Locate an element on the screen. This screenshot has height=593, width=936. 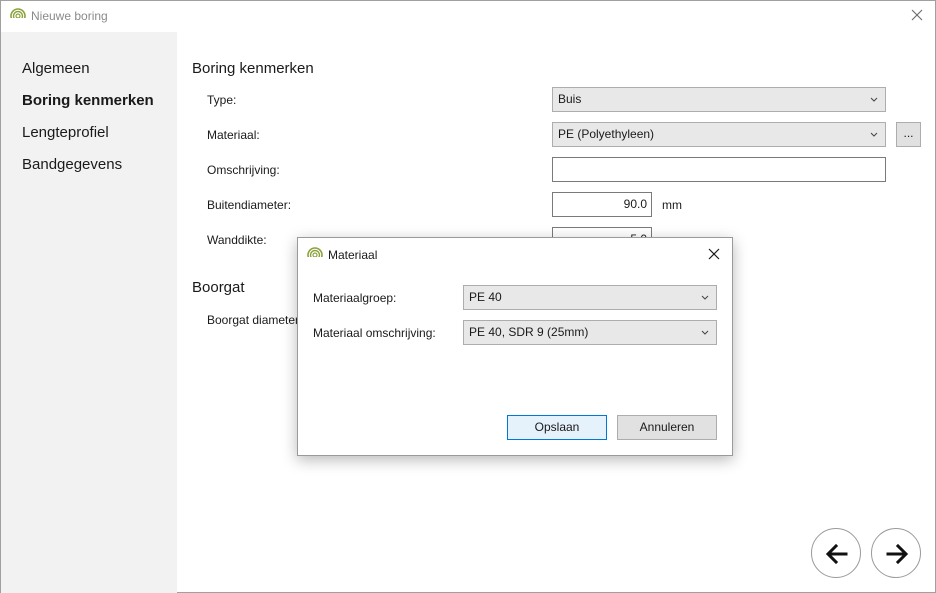
back-button is located at coordinates (836, 553).